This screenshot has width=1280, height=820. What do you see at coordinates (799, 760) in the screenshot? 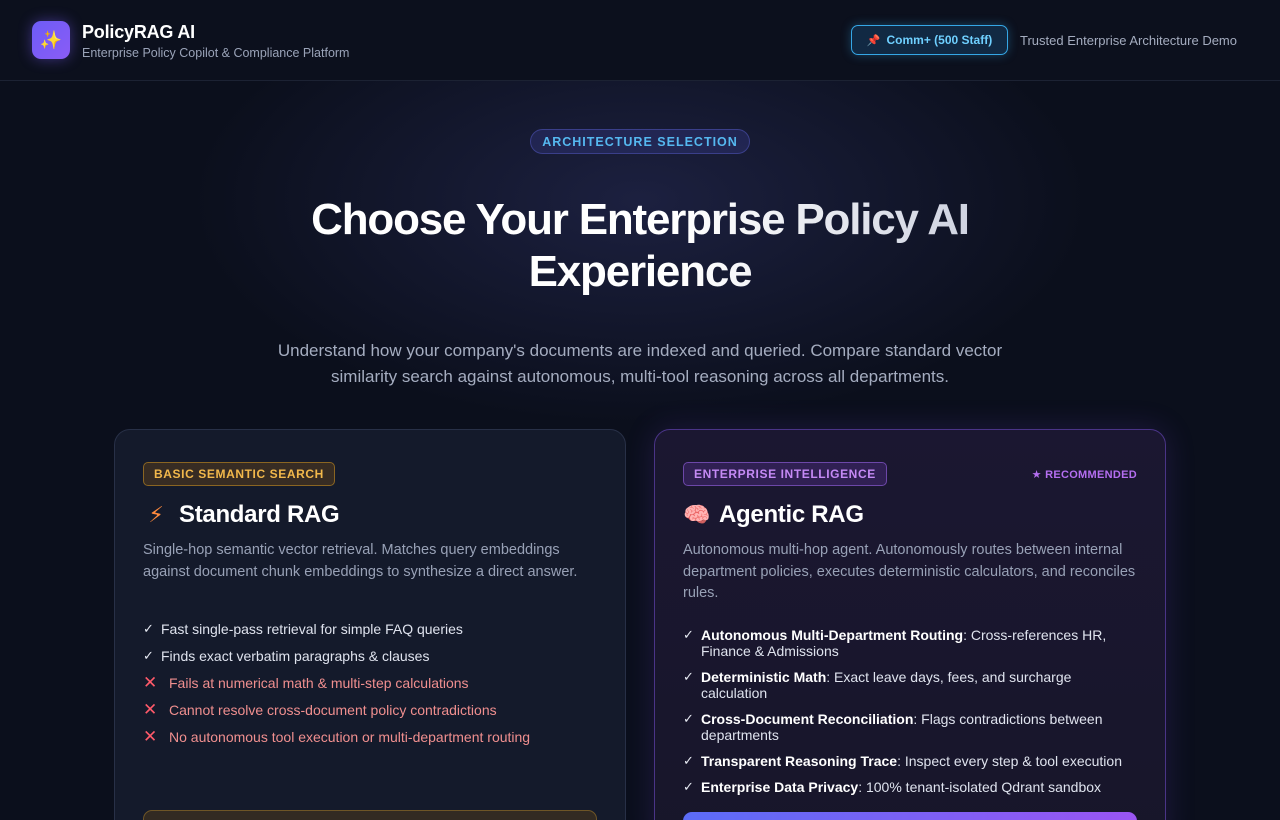
I see `feature-heading: Transparent Reasoning Trace` at bounding box center [799, 760].